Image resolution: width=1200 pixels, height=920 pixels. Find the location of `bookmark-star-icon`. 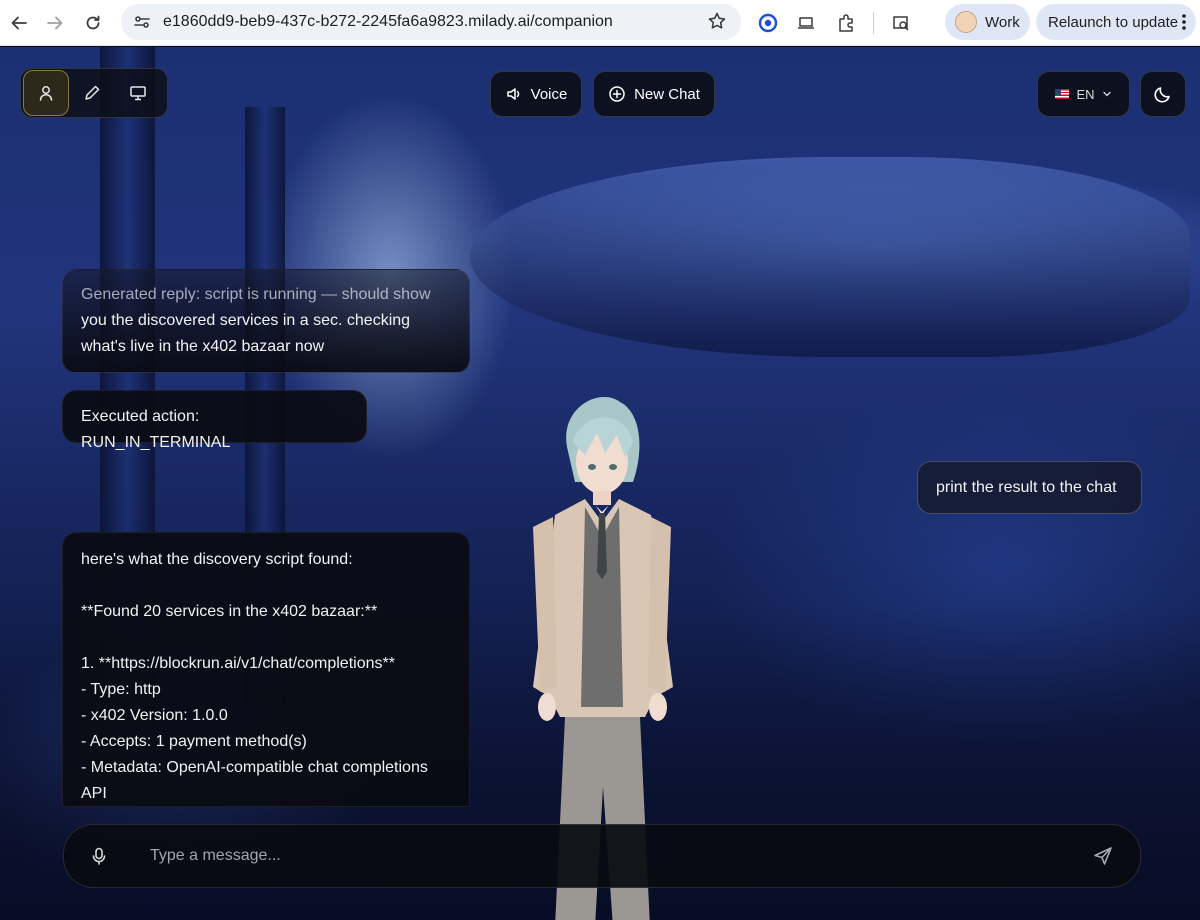

bookmark-star-icon is located at coordinates (717, 23).